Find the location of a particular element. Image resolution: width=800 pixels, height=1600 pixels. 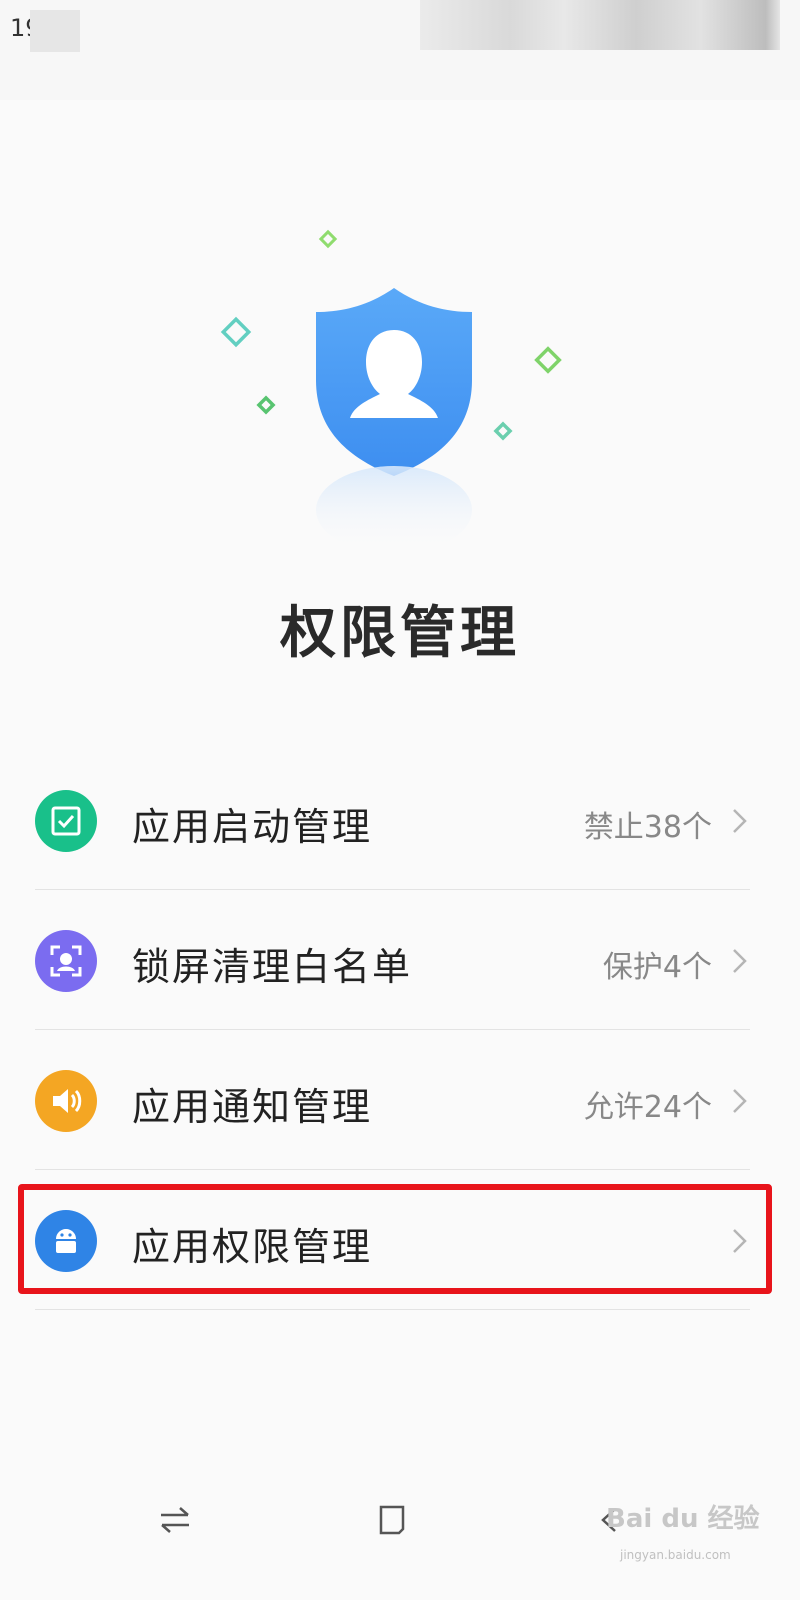

watermark: Bai du 经验 jingyan.baidu.com is located at coordinates (685, 1530).